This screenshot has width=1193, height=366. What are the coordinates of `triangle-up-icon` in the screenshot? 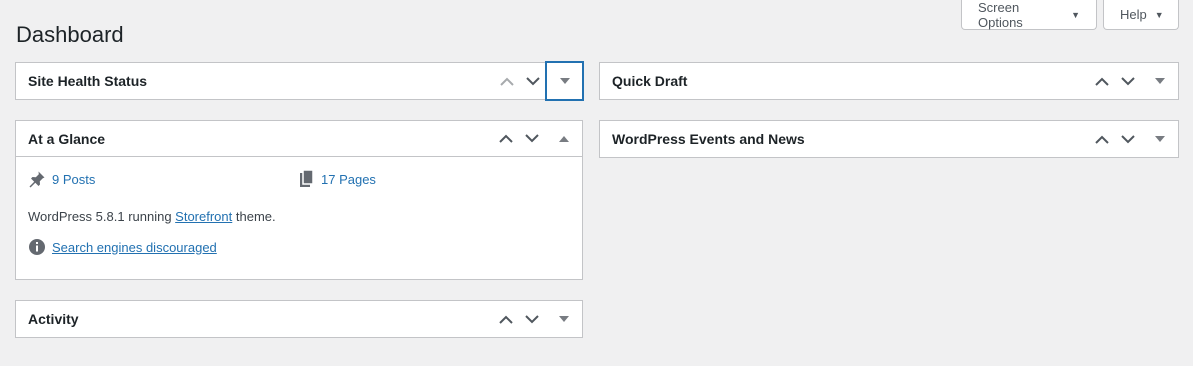 It's located at (563, 138).